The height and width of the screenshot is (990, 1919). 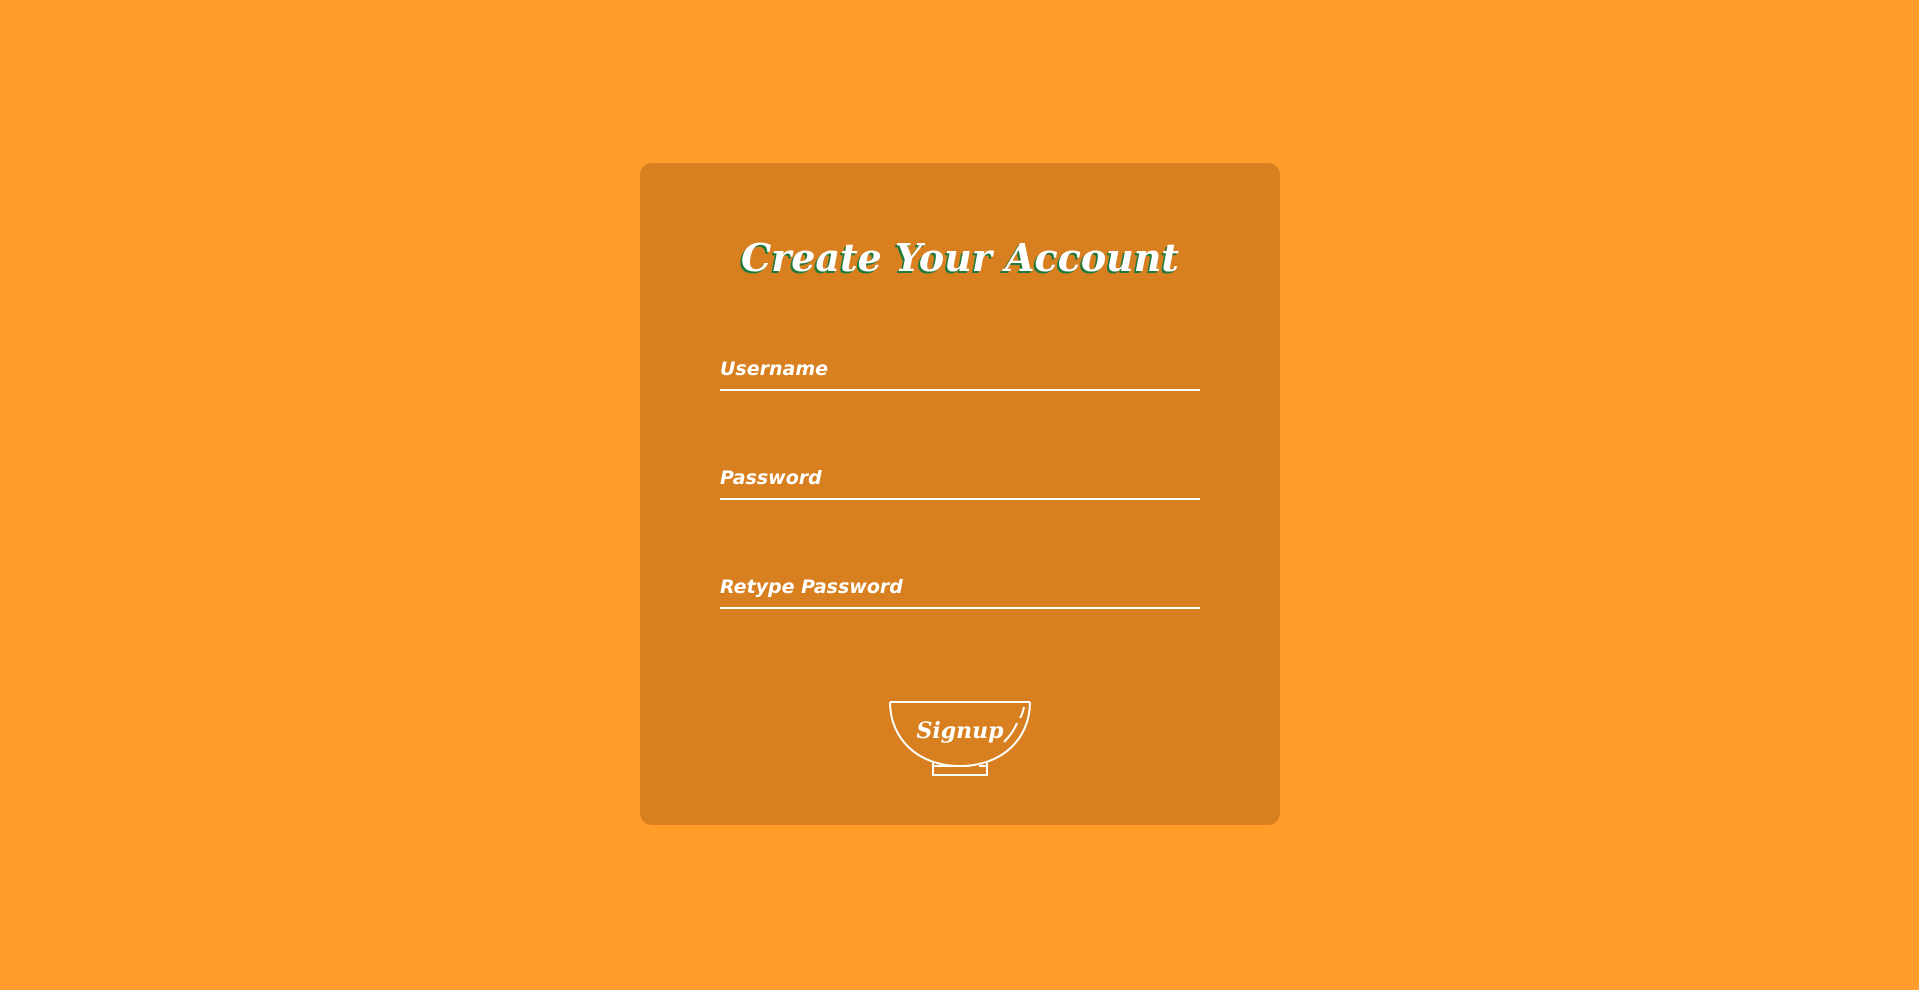 I want to click on password-input, so click(x=960, y=478).